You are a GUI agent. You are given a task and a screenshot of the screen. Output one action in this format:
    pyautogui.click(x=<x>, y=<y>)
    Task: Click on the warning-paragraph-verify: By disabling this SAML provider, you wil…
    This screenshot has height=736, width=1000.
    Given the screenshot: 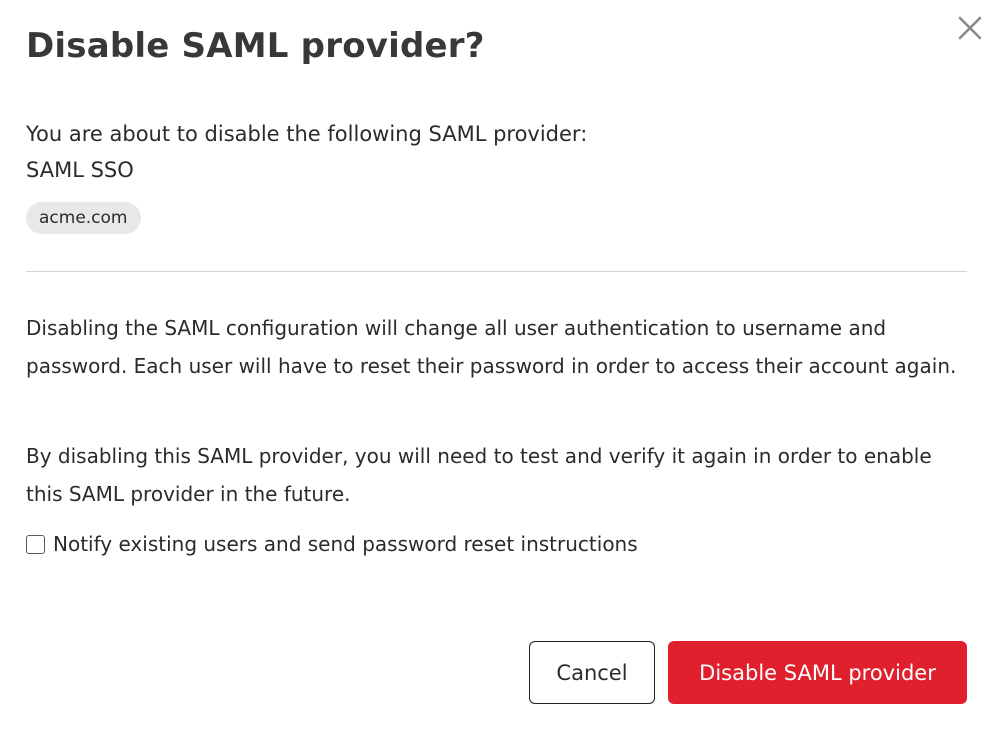 What is the action you would take?
    pyautogui.click(x=479, y=475)
    